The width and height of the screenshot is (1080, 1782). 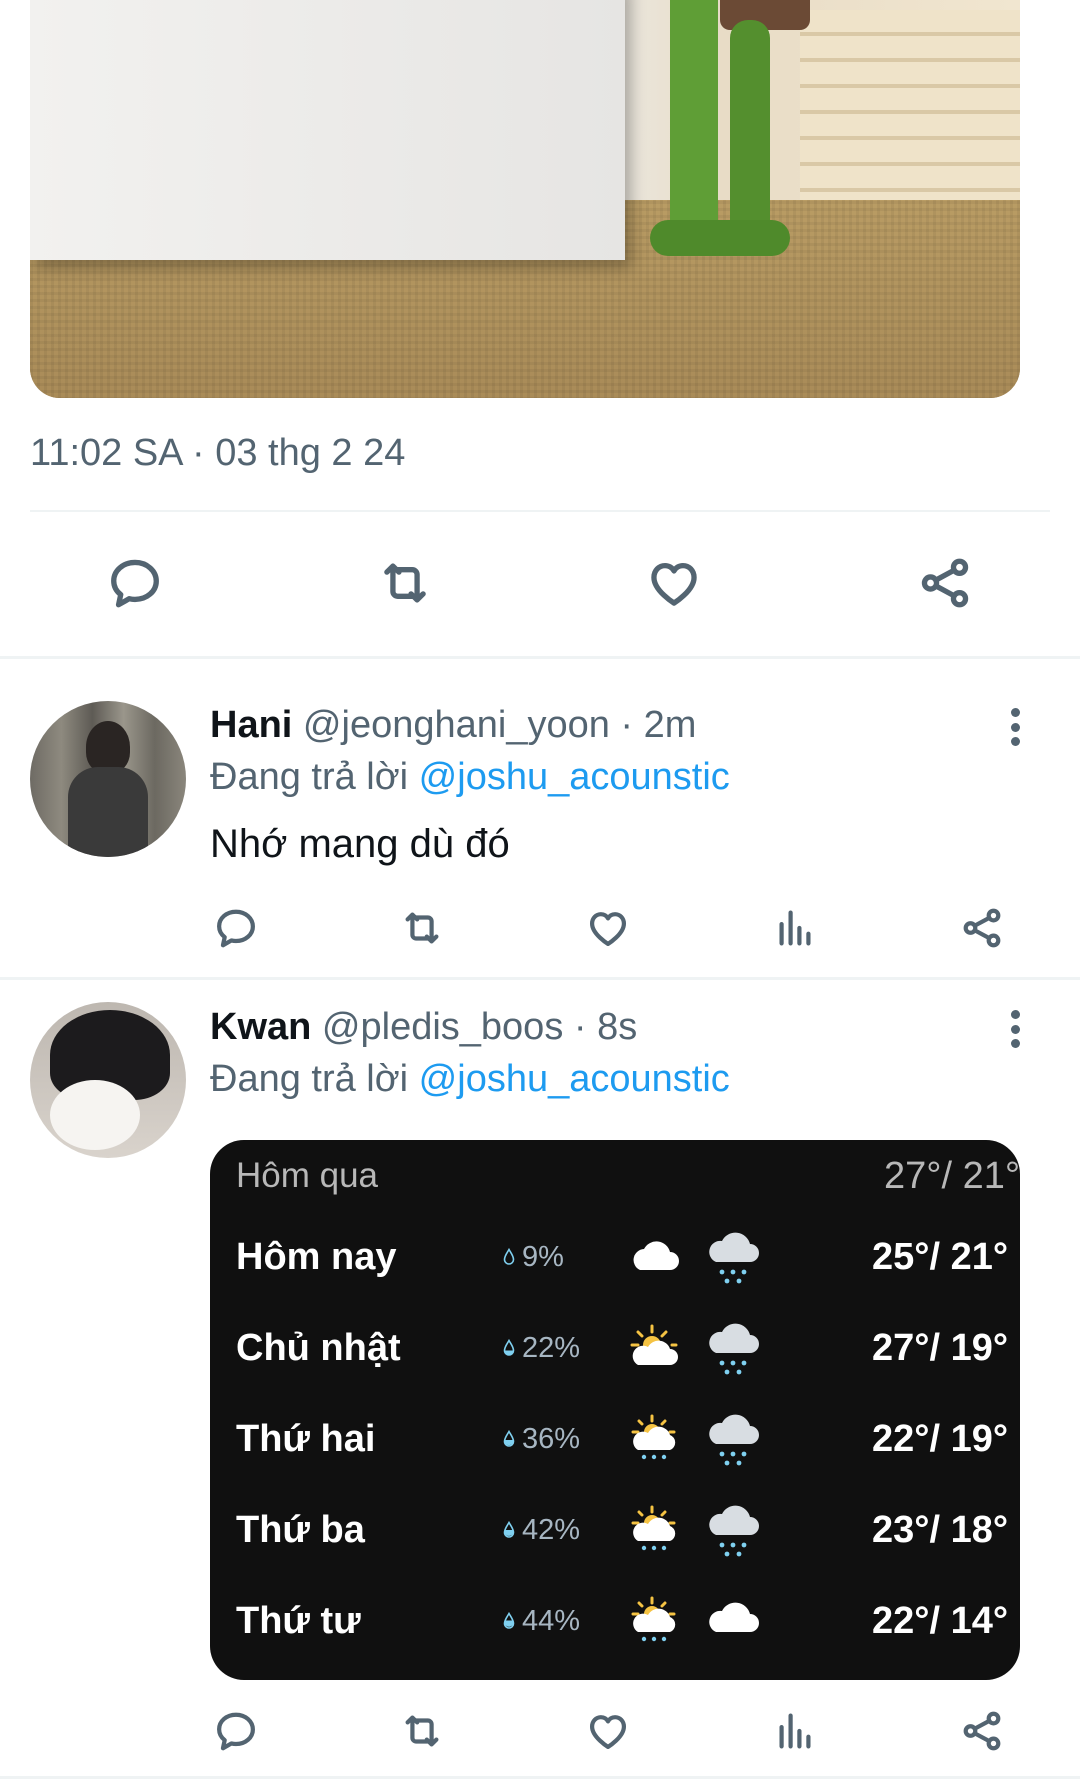 What do you see at coordinates (615, 1621) in the screenshot?
I see `weather-row: Thứ tư 44% 22°/ 14°` at bounding box center [615, 1621].